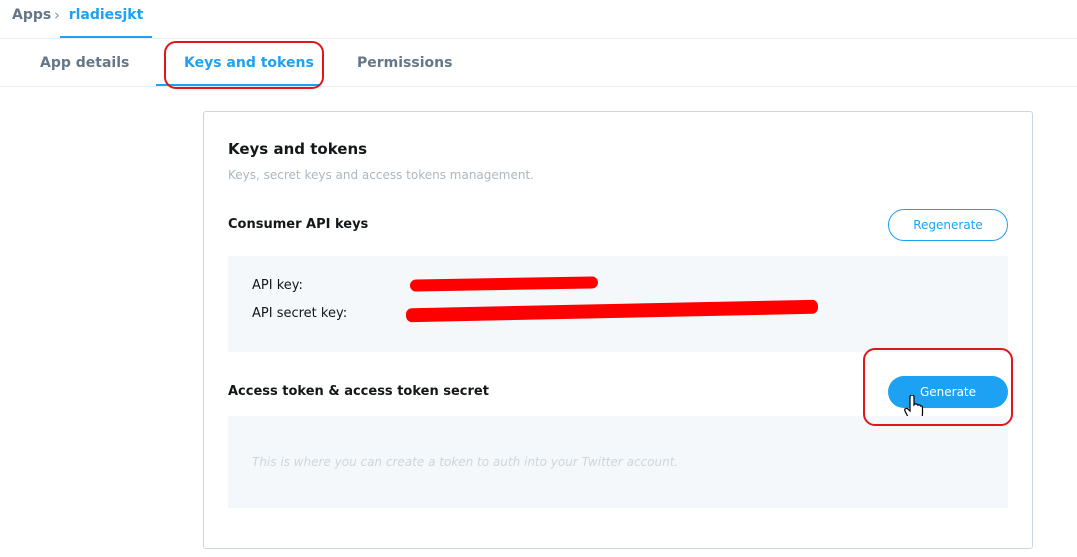 The image size is (1077, 557). I want to click on breadcrumb: Apps › rladiesjkt, so click(538, 19).